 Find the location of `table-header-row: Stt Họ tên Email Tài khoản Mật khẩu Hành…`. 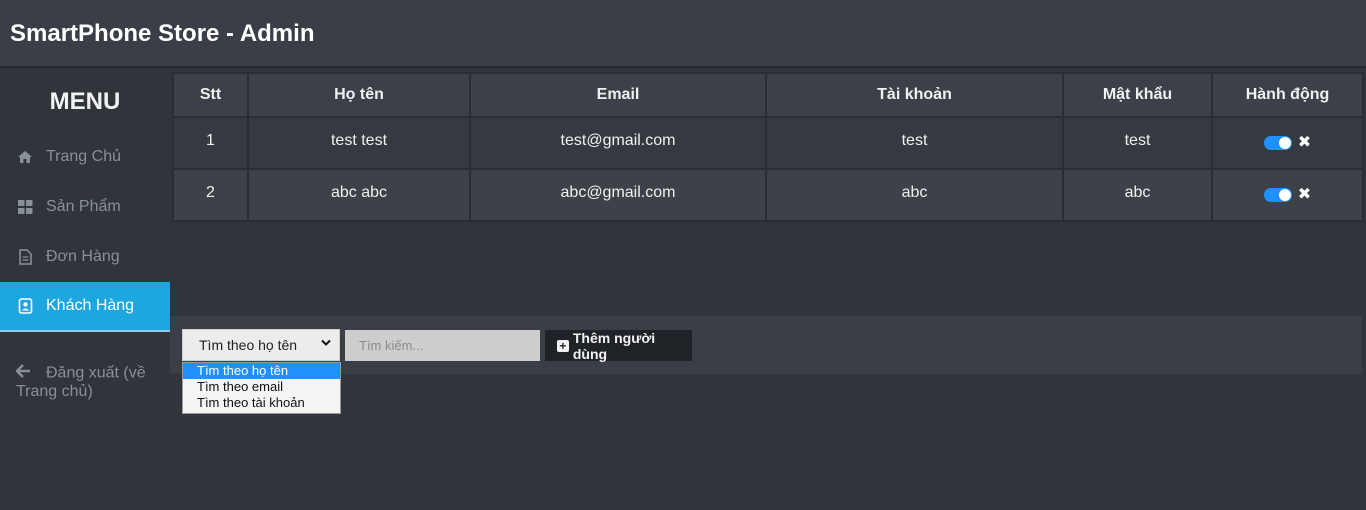

table-header-row: Stt Họ tên Email Tài khoản Mật khẩu Hành… is located at coordinates (768, 95).